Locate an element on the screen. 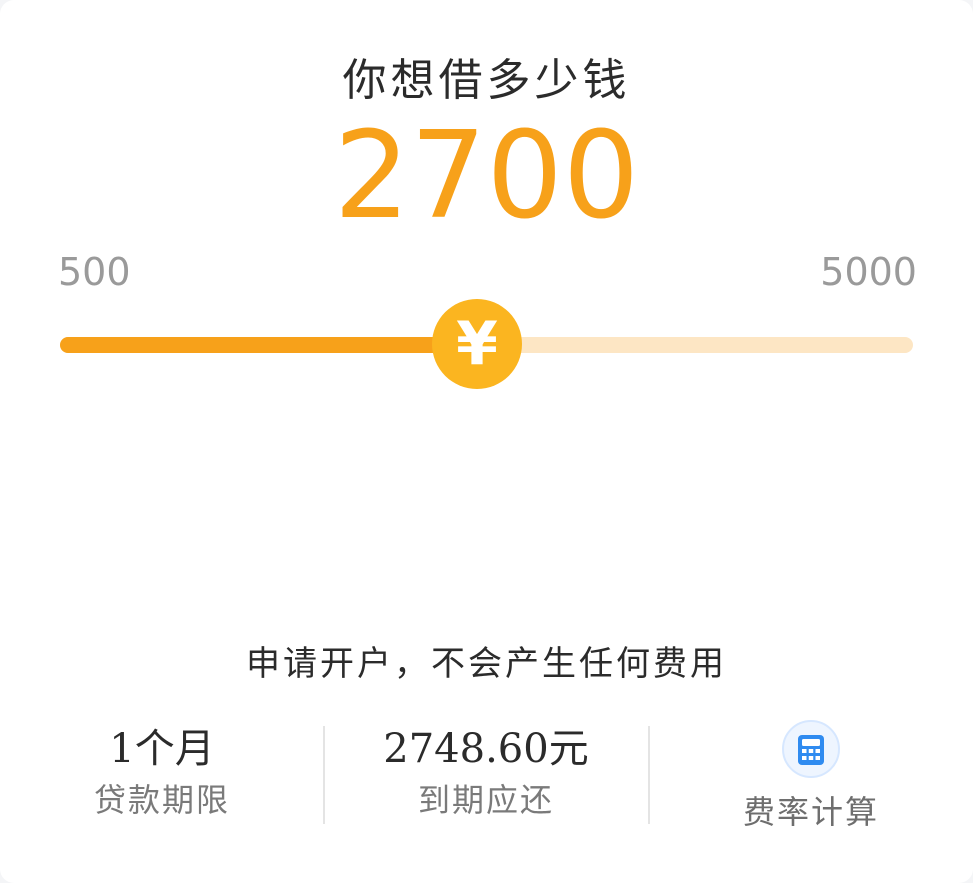 The height and width of the screenshot is (883, 973). calculator-icon is located at coordinates (811, 749).